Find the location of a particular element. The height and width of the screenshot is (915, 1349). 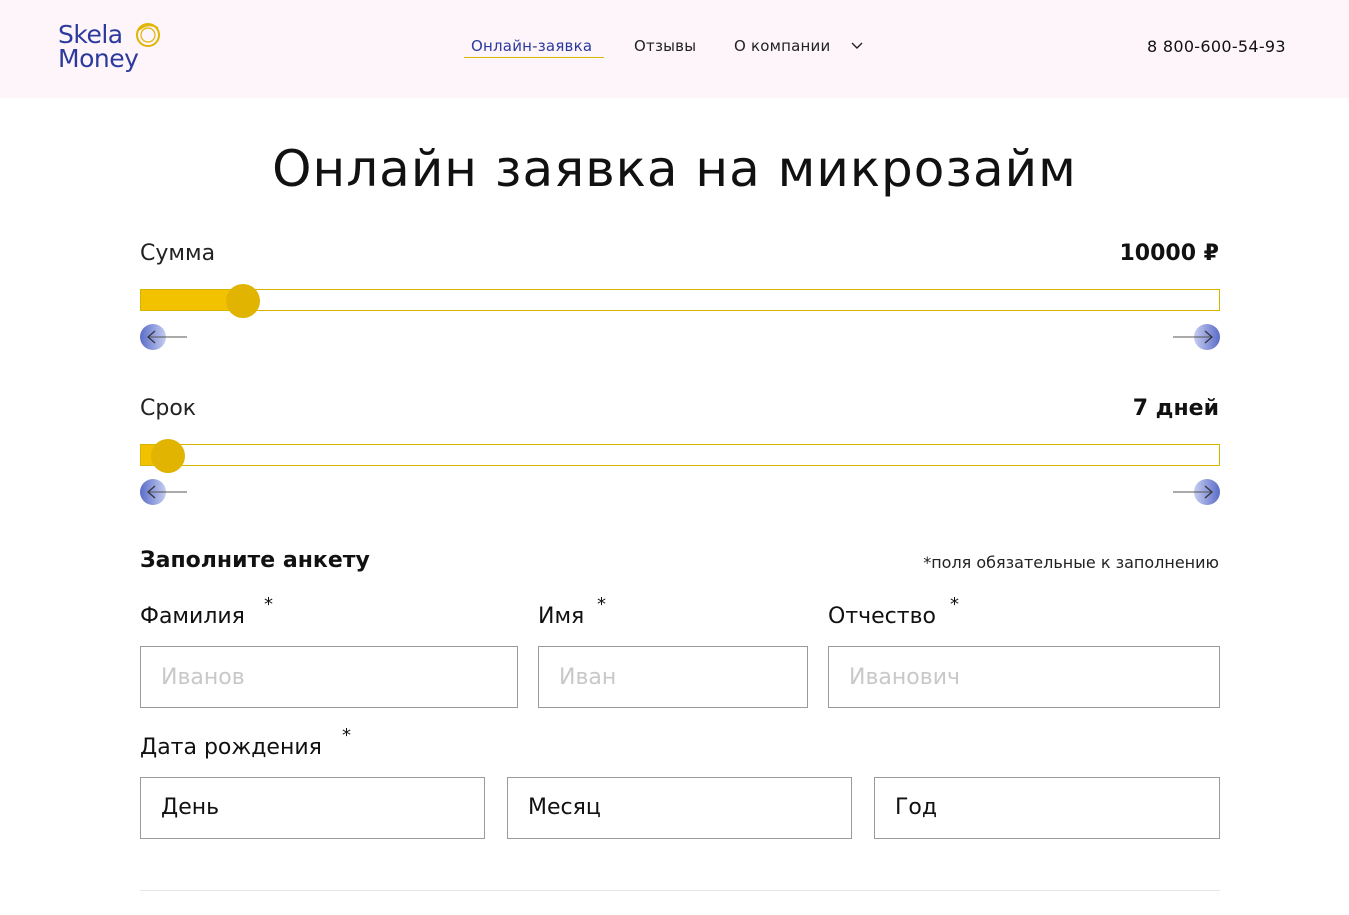

page-title: Онлайн заявка на микрозайм is located at coordinates (674, 169).